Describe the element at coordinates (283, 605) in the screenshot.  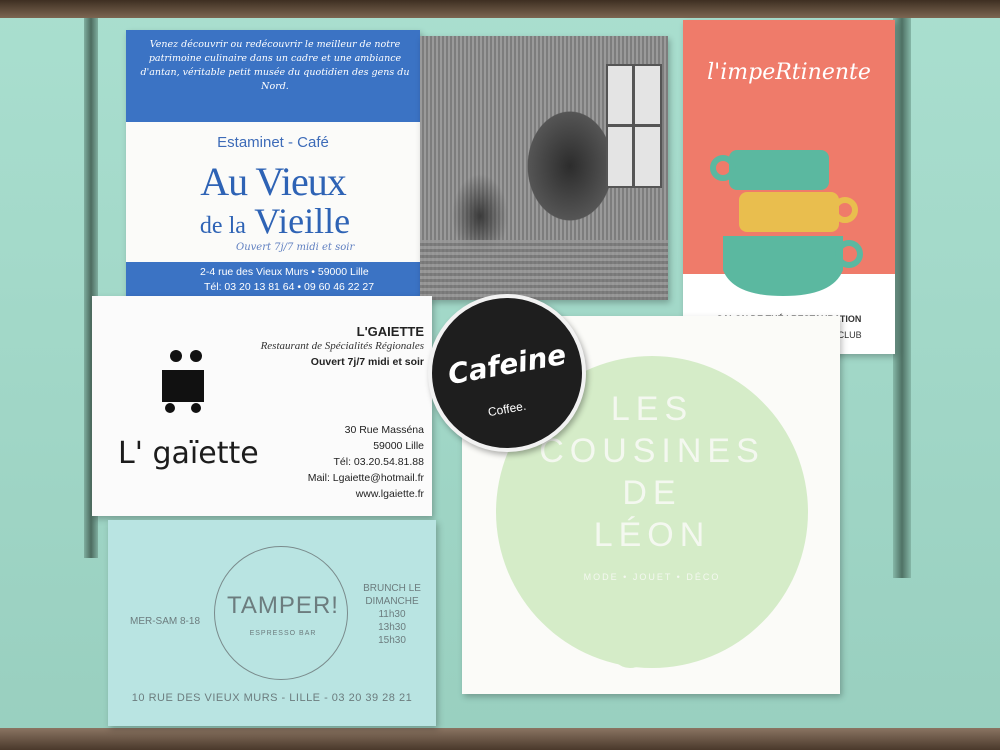
I see `tamper-logo: TAMPER!` at that location.